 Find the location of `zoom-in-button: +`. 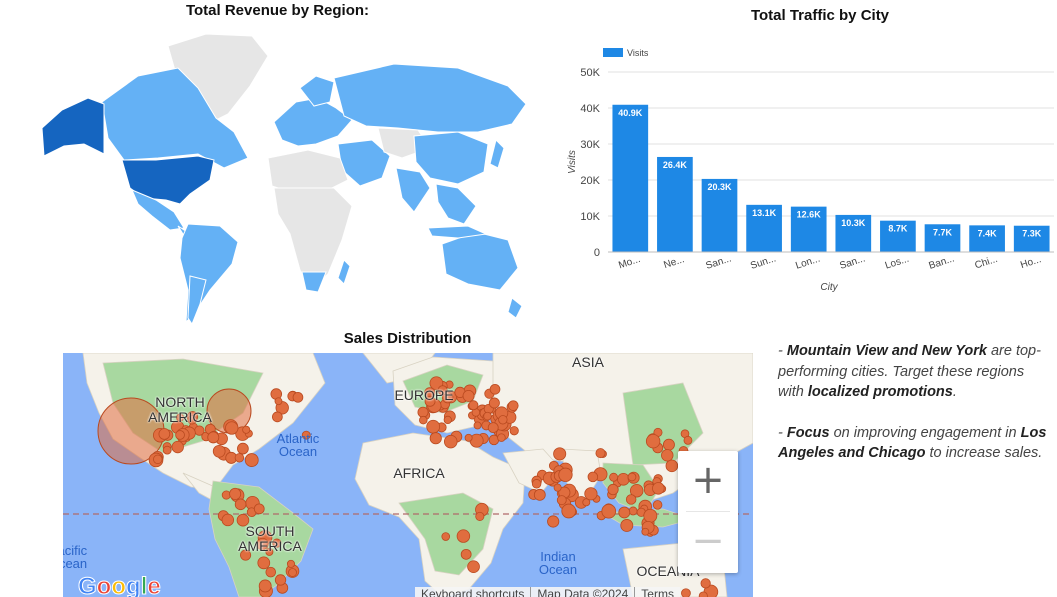

zoom-in-button: + is located at coordinates (708, 481).